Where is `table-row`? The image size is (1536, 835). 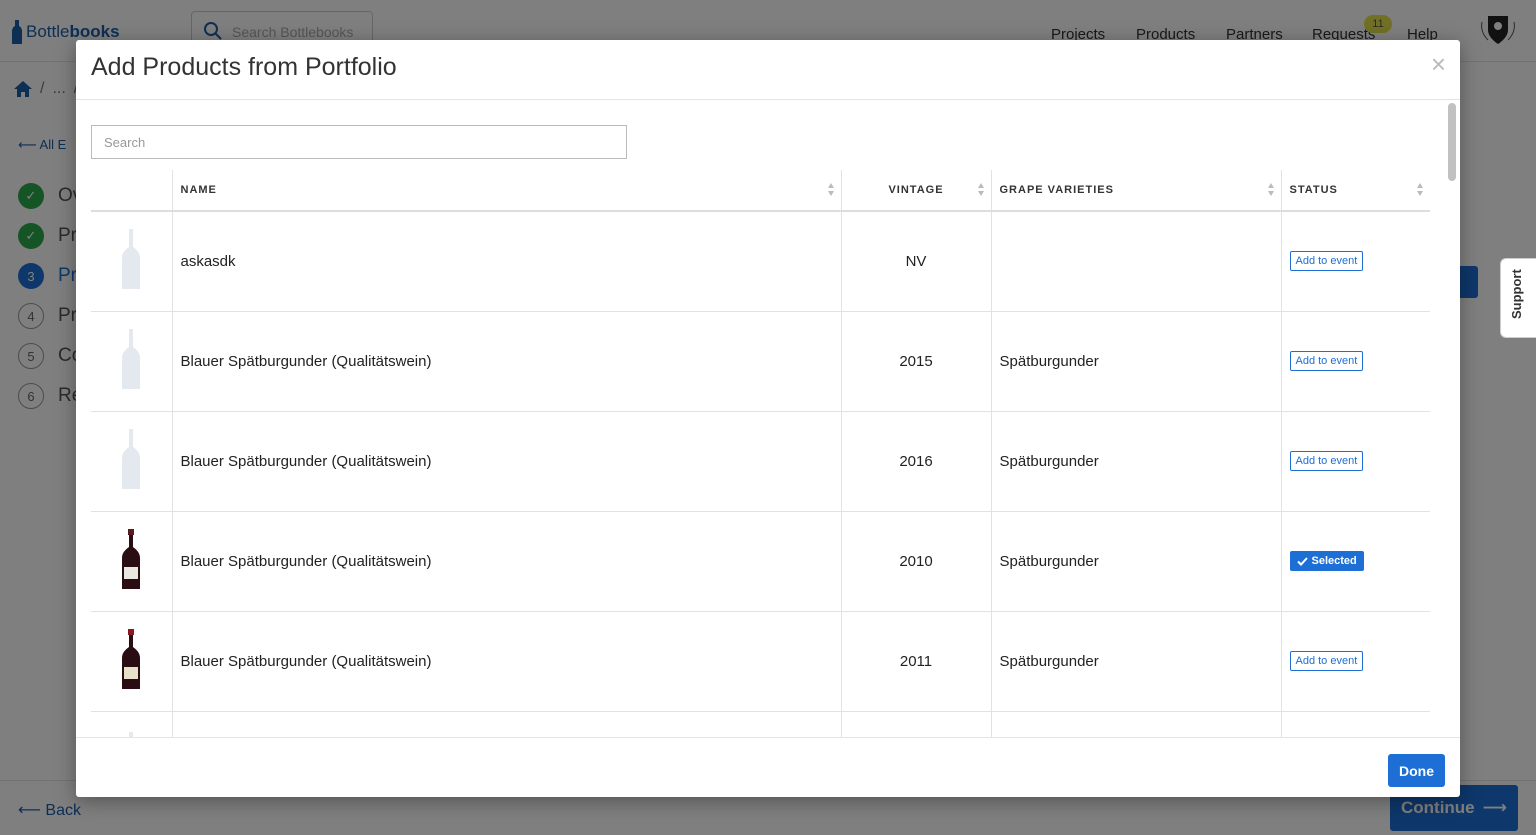
table-row is located at coordinates (760, 724).